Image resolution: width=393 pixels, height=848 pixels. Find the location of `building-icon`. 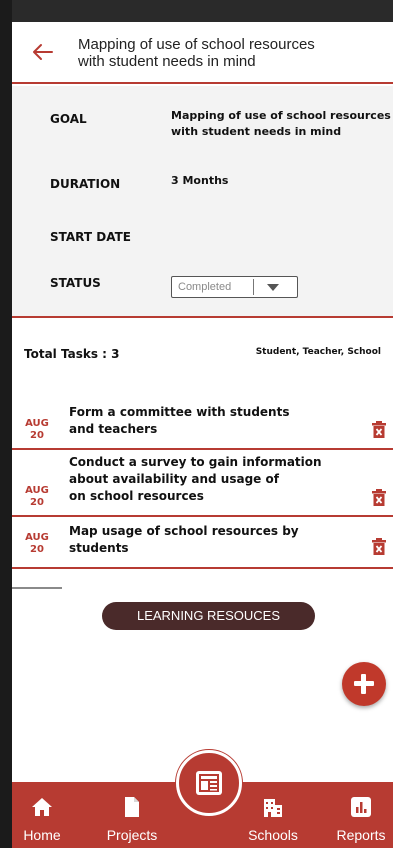

building-icon is located at coordinates (273, 808).